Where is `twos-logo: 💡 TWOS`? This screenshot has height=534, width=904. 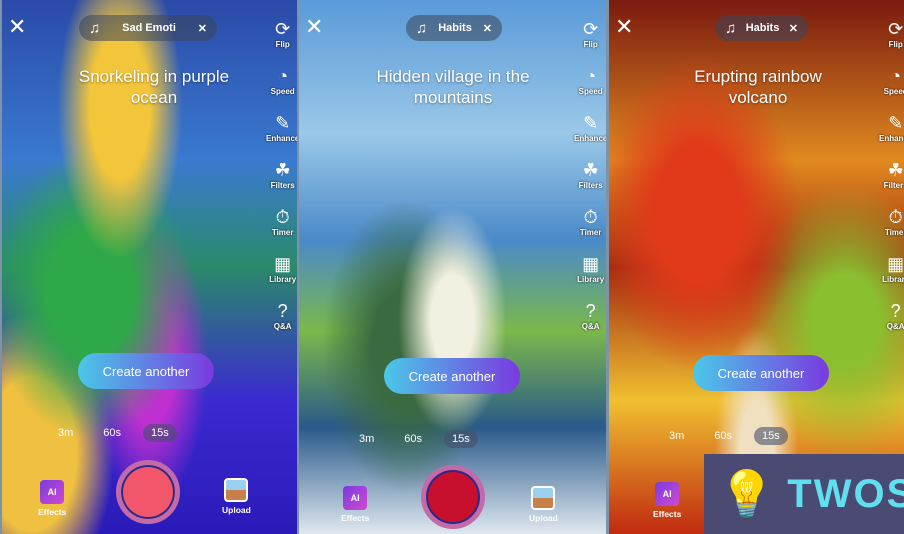 twos-logo: 💡 TWOS is located at coordinates (804, 494).